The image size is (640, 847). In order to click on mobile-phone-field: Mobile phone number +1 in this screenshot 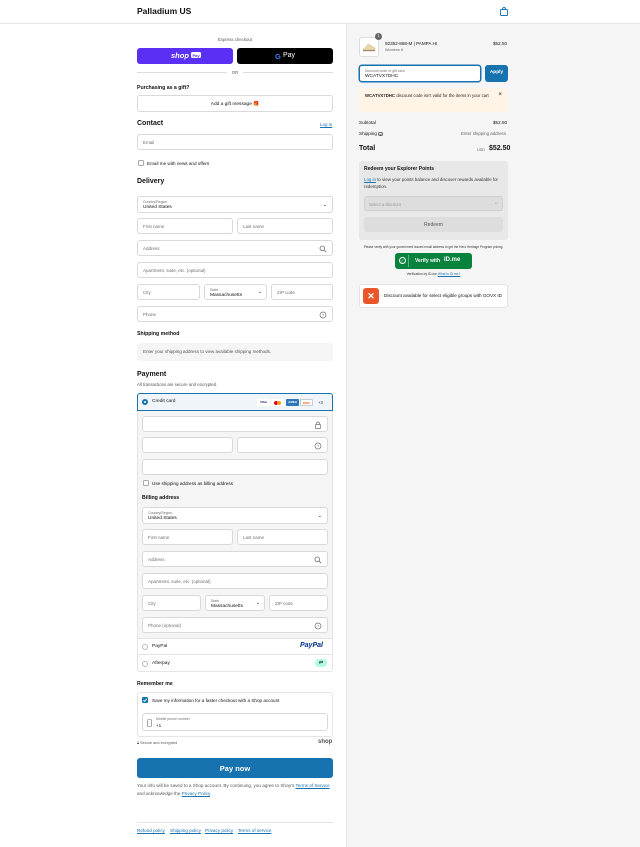, I will do `click(235, 722)`.